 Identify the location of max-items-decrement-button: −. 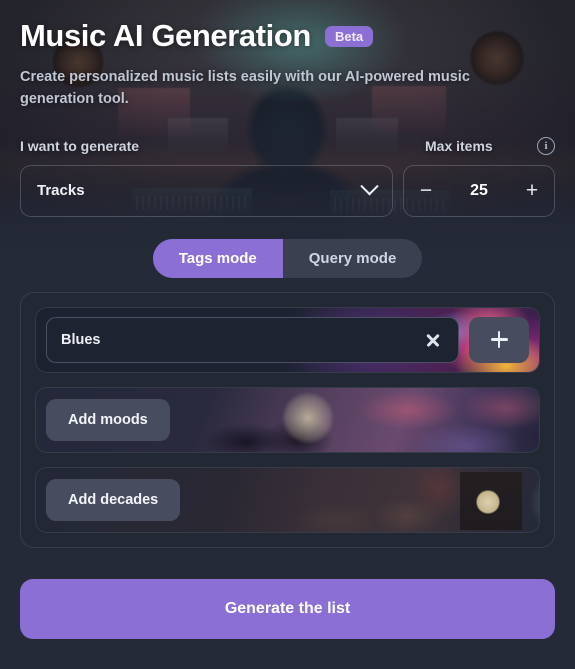
(426, 190).